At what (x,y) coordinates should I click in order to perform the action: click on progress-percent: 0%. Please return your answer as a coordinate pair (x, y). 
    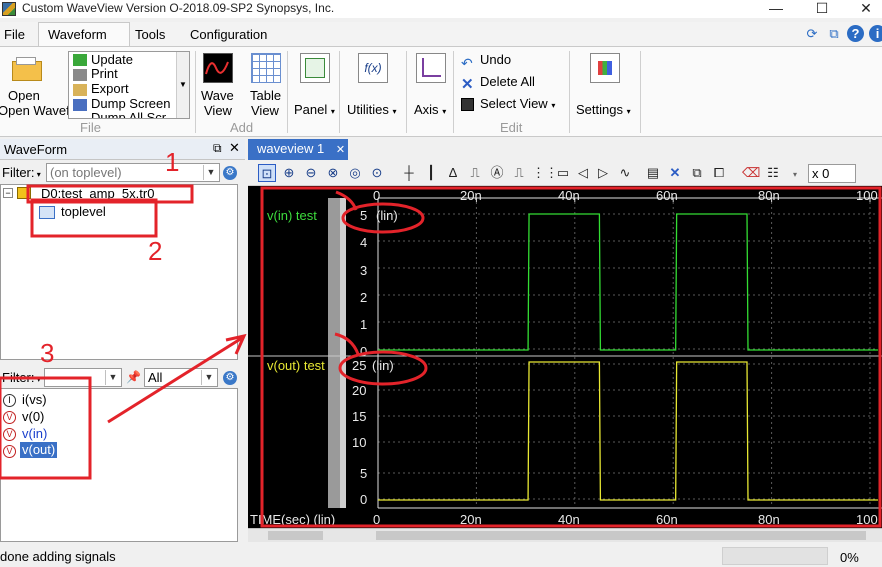
    Looking at the image, I should click on (849, 557).